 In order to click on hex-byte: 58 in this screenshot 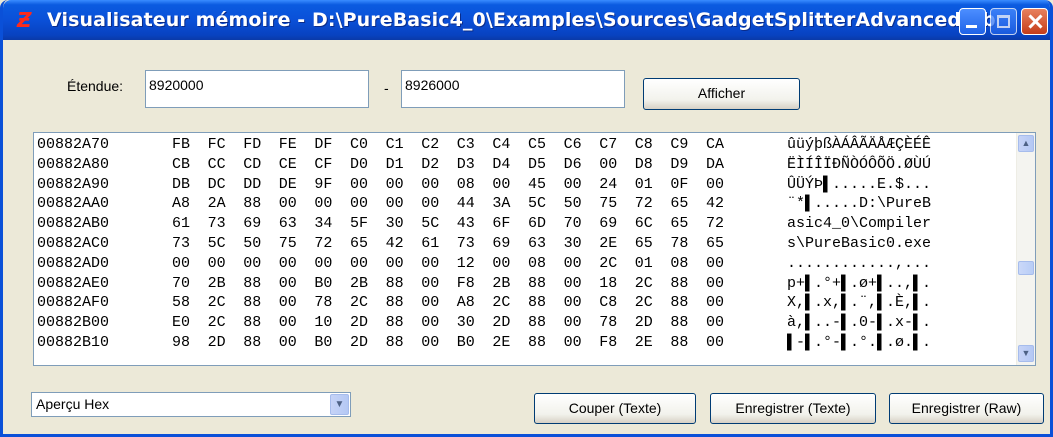, I will do `click(181, 303)`.